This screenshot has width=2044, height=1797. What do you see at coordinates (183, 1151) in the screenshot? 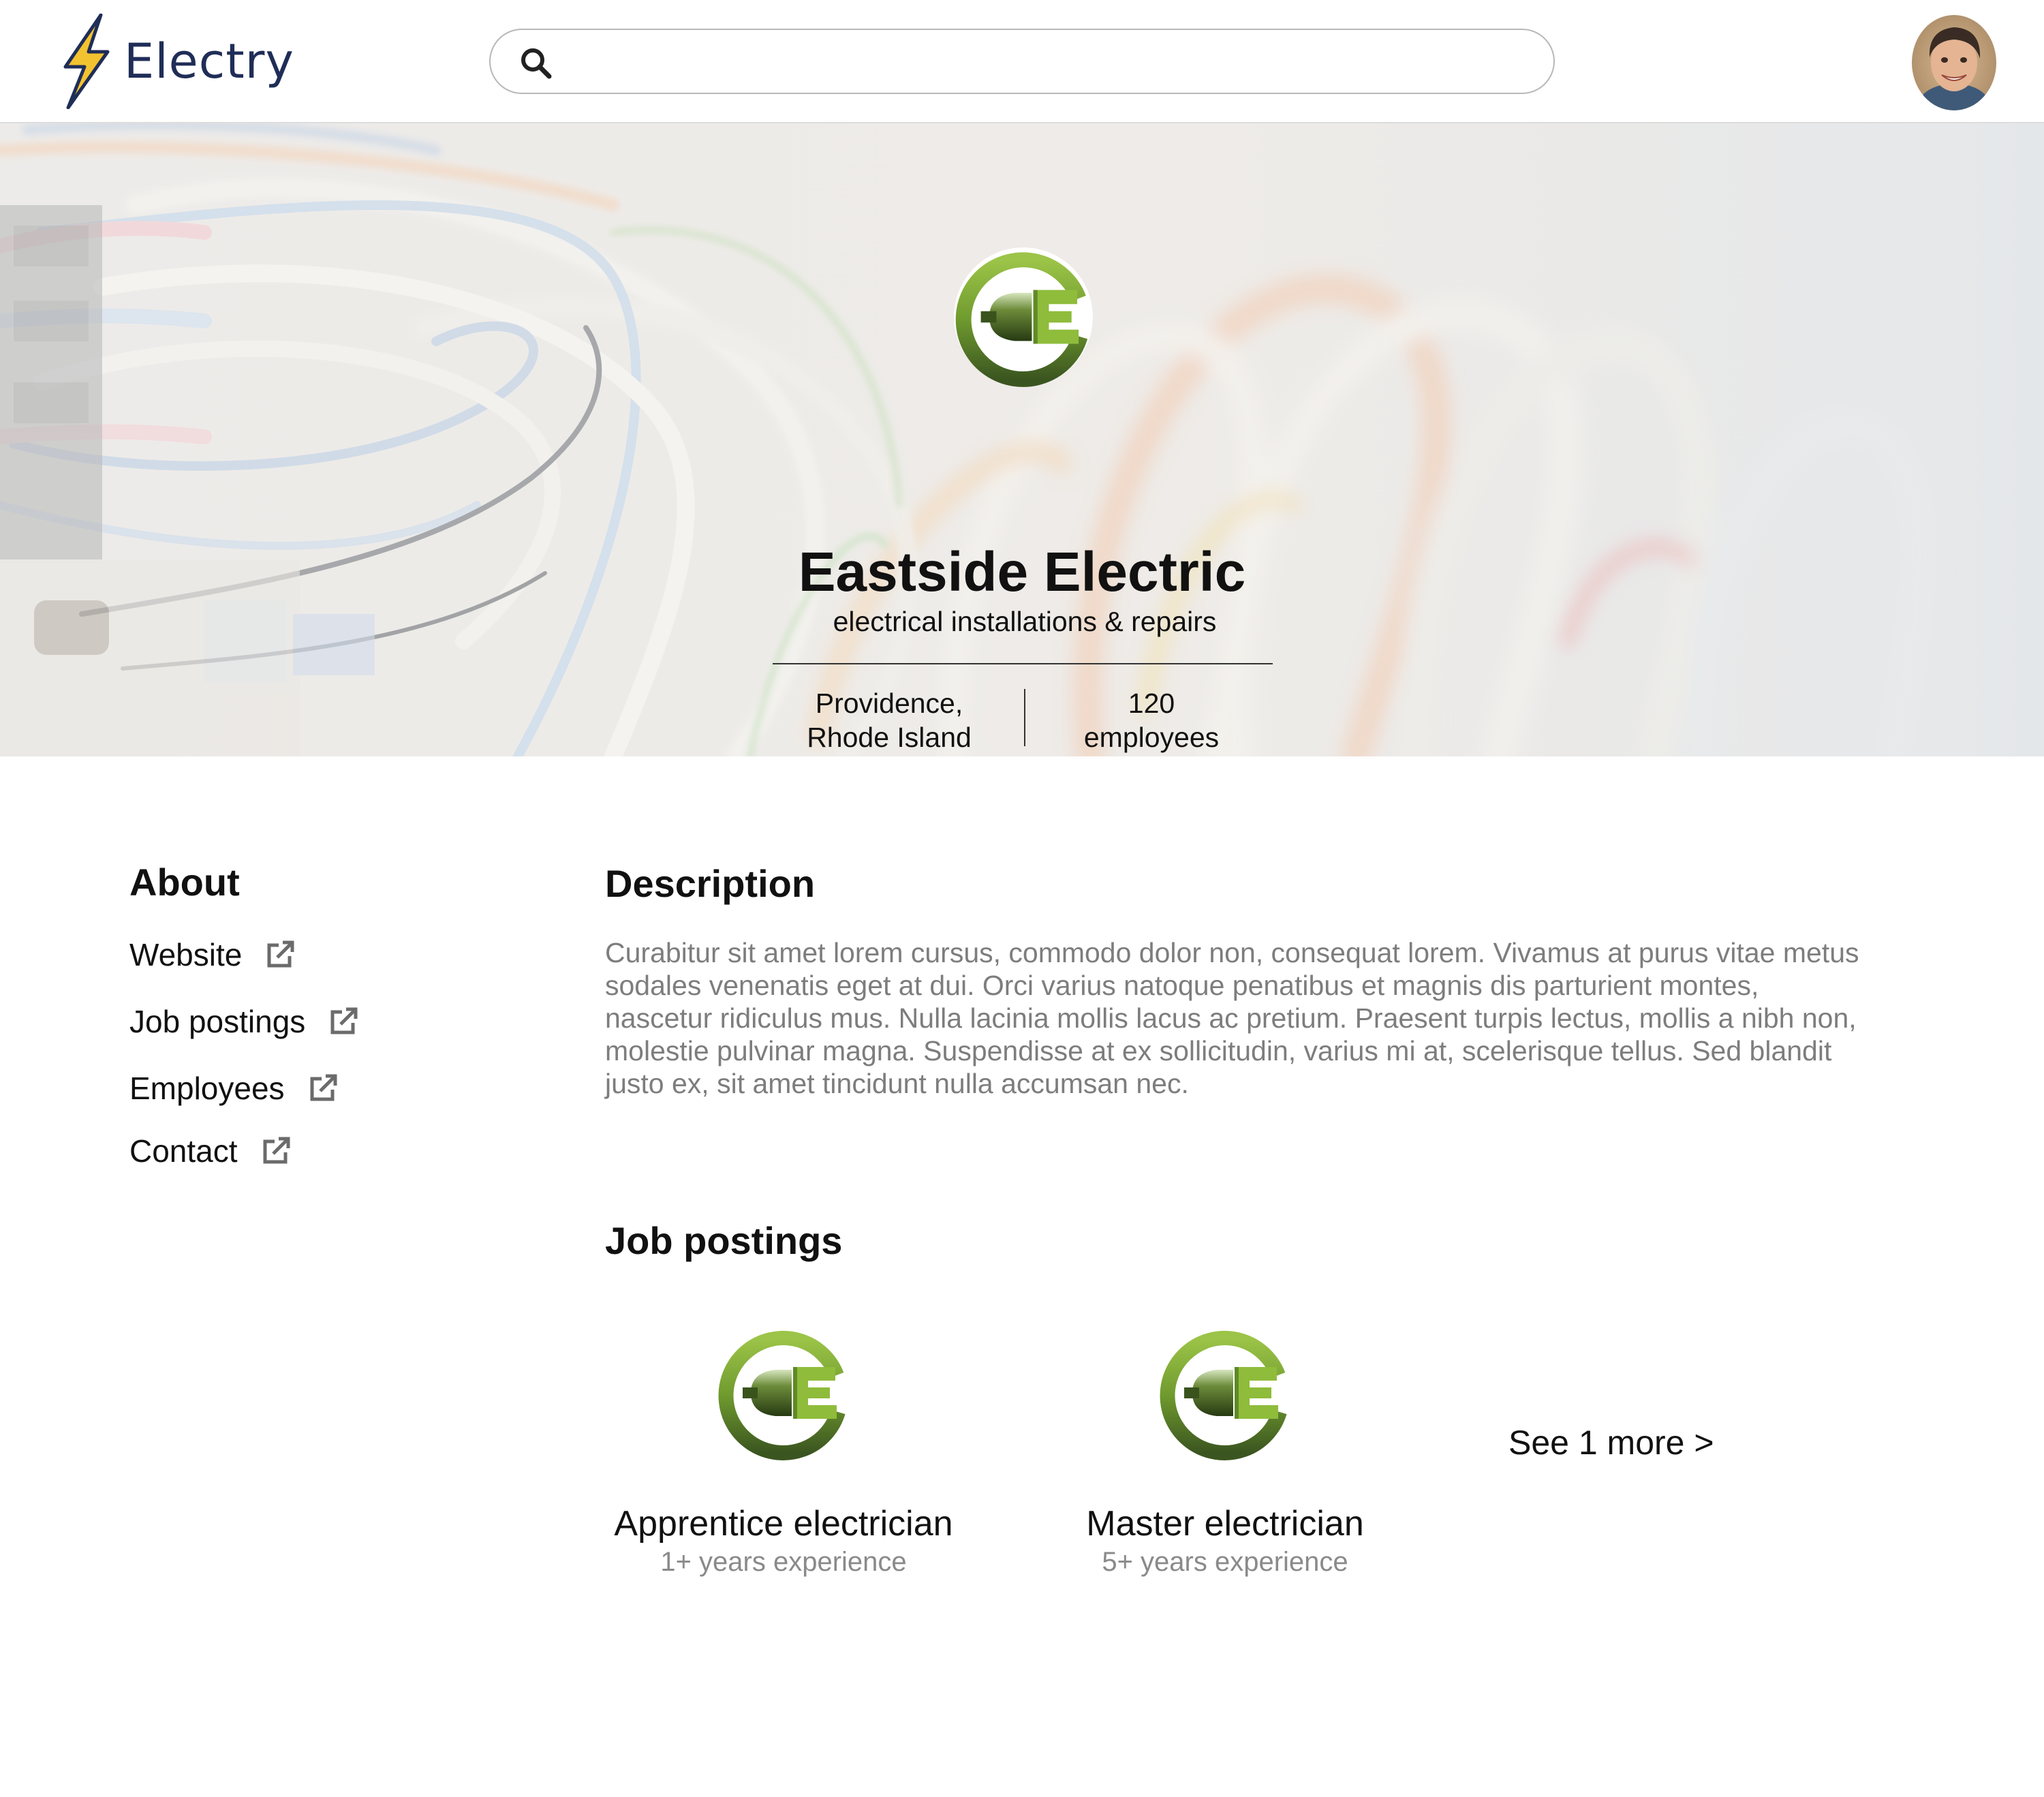
I see `about-link-label: Contact` at bounding box center [183, 1151].